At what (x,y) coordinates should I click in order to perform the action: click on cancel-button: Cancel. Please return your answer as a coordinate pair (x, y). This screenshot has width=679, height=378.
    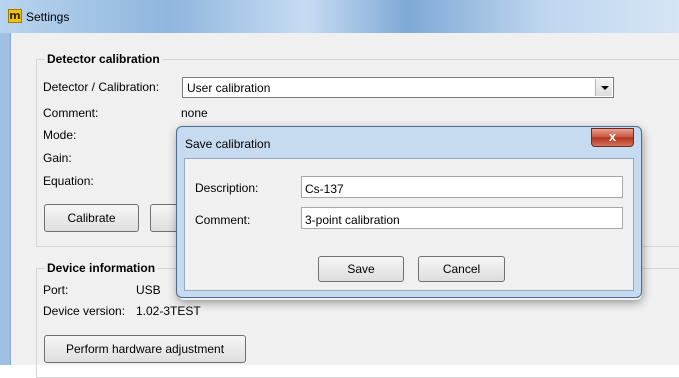
    Looking at the image, I should click on (461, 269).